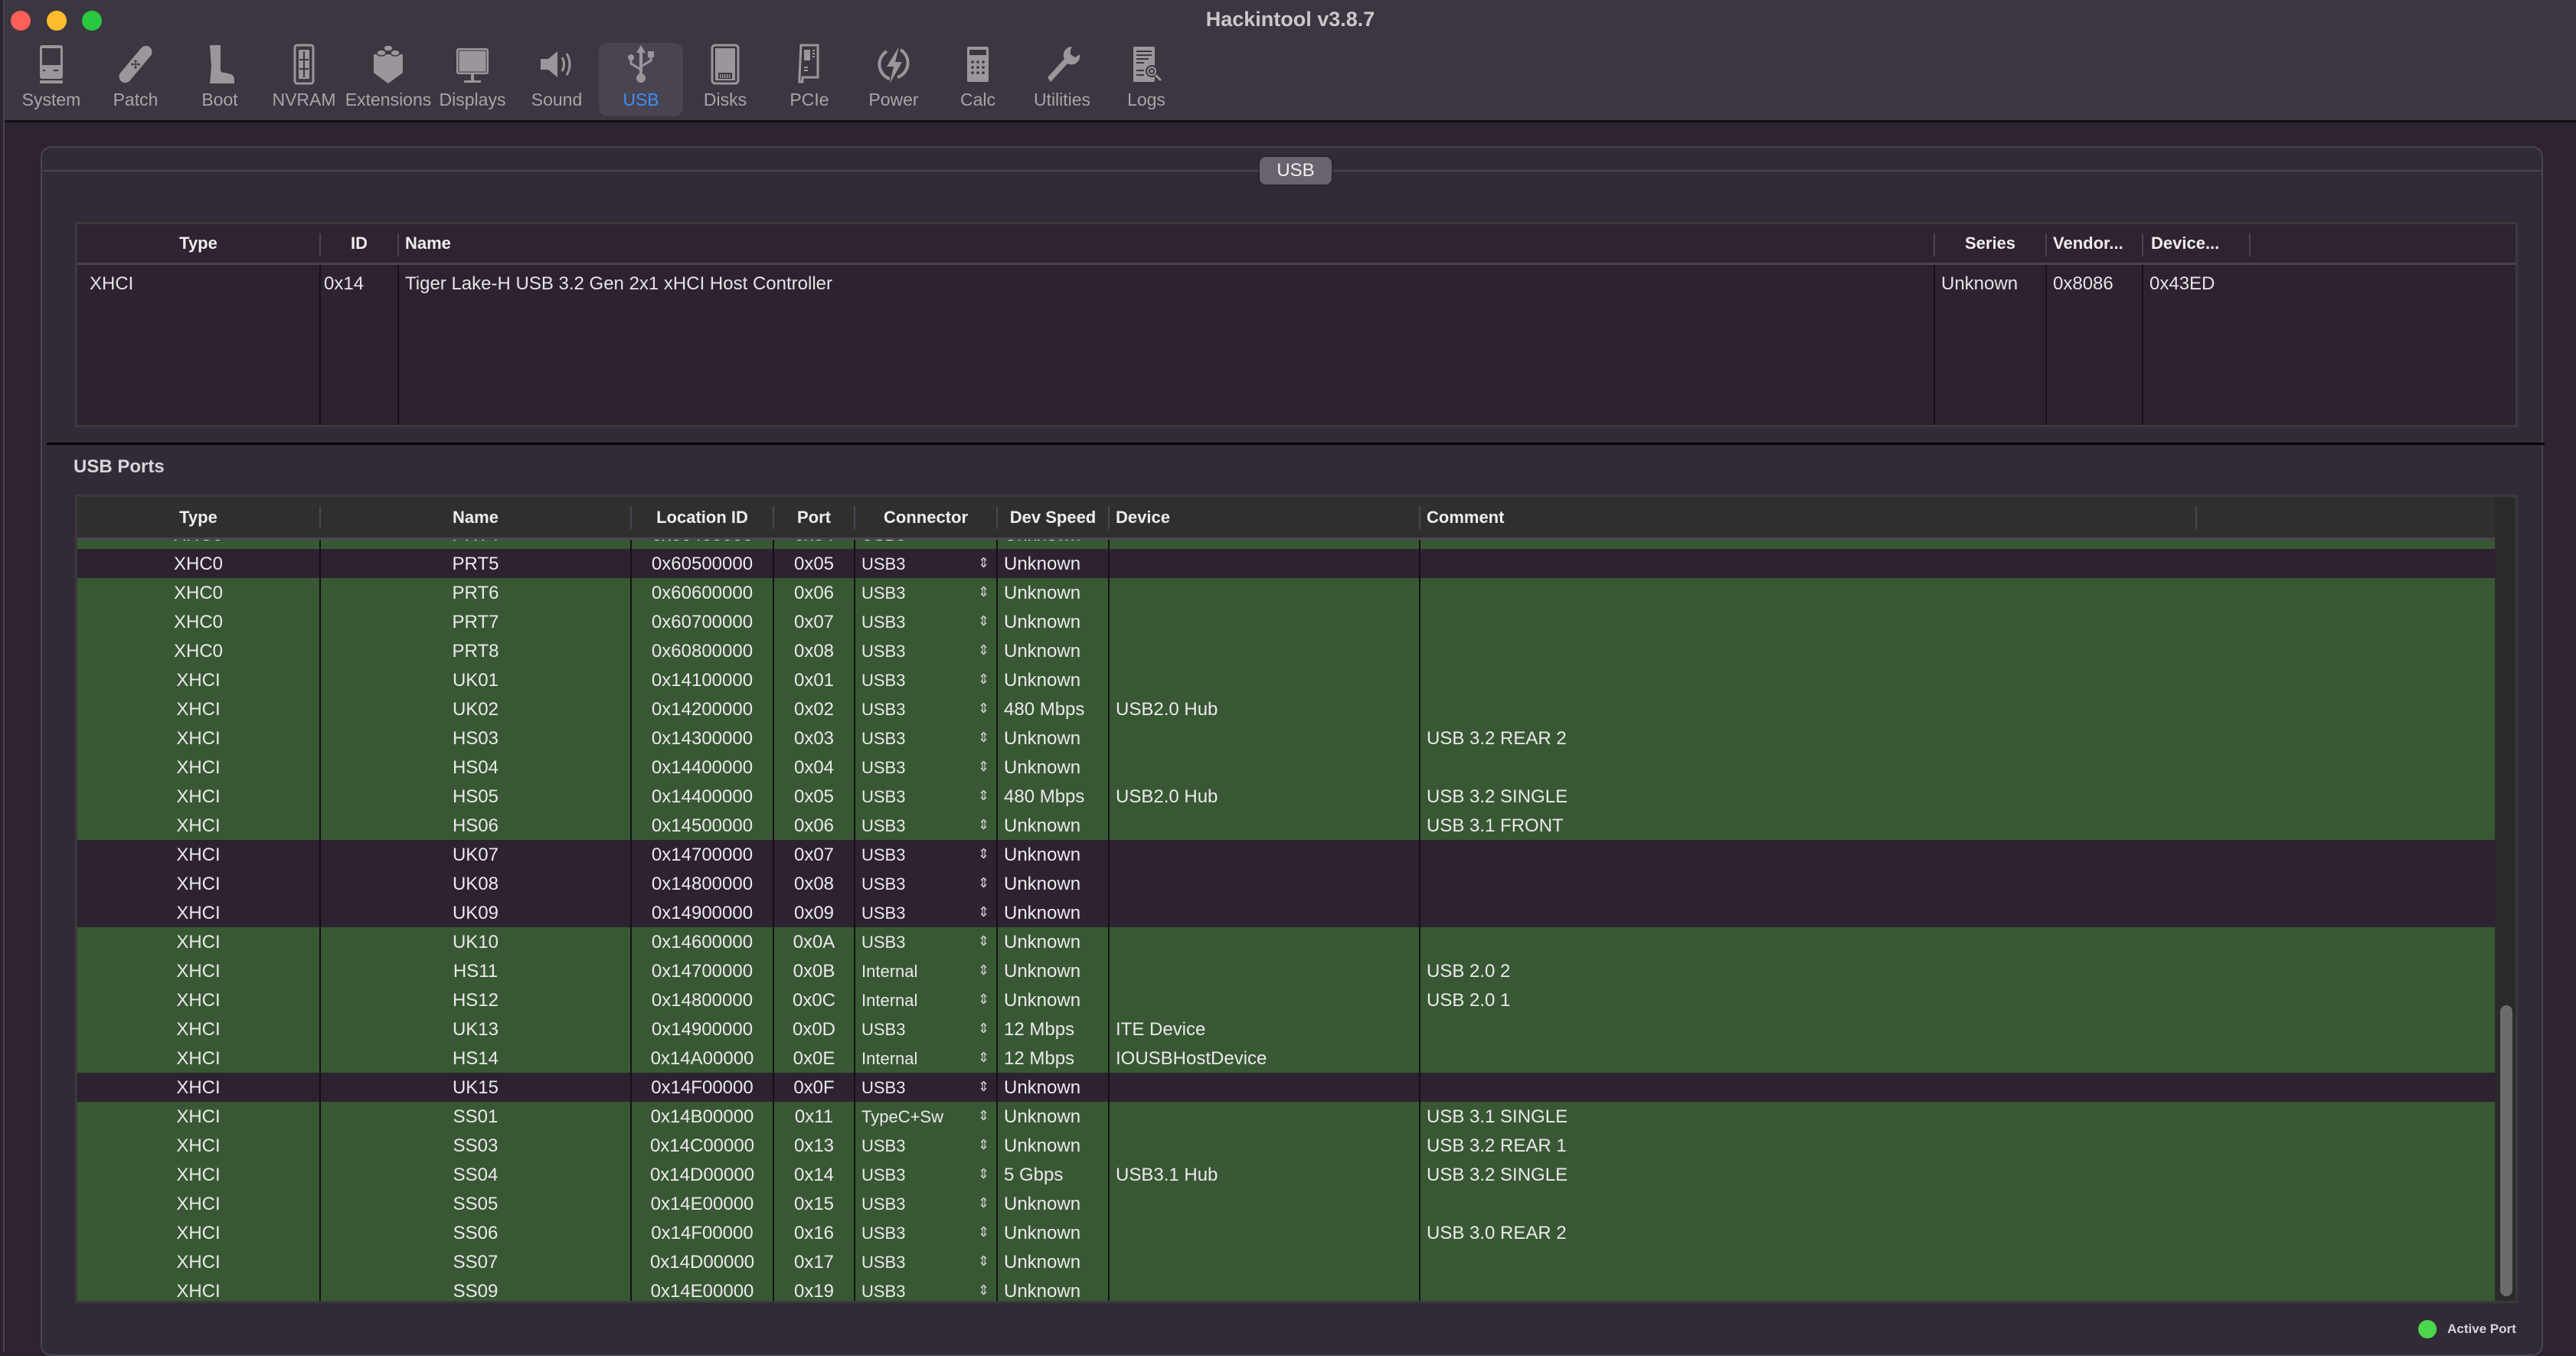  Describe the element at coordinates (641, 80) in the screenshot. I see `toolbar-item-usb: USB` at that location.